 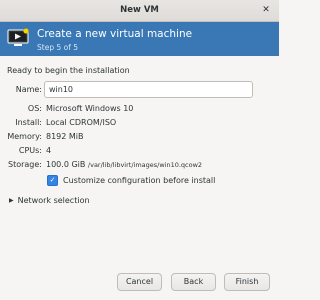 What do you see at coordinates (52, 180) in the screenshot?
I see `customize-checkbox: ✓` at bounding box center [52, 180].